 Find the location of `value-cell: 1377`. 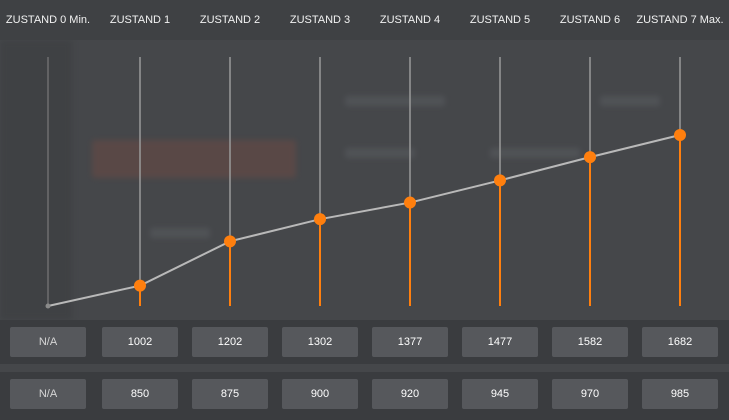

value-cell: 1377 is located at coordinates (410, 342).